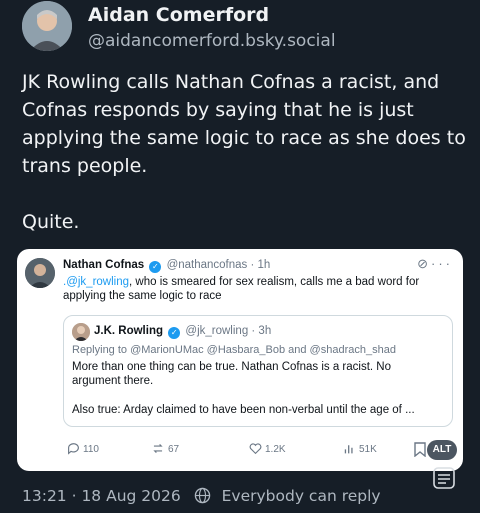 Image resolution: width=480 pixels, height=513 pixels. What do you see at coordinates (81, 332) in the screenshot?
I see `inner-avatar` at bounding box center [81, 332].